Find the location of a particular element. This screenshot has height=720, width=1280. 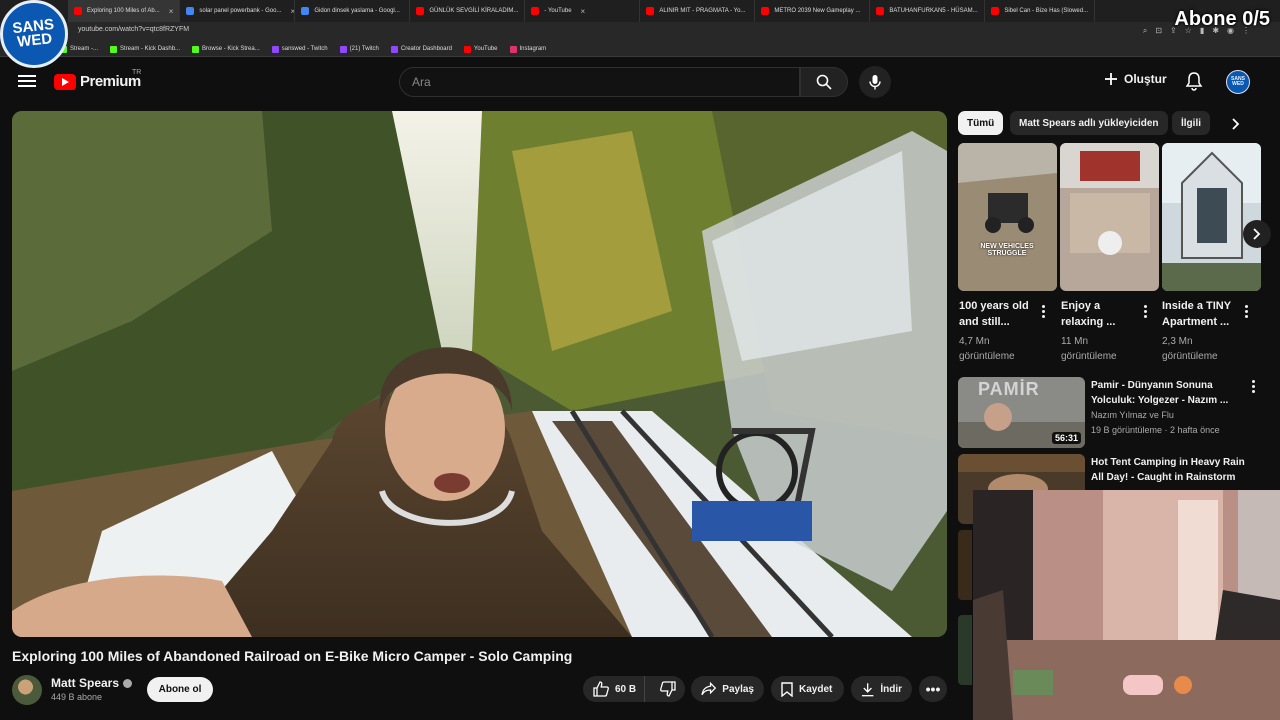

more-horizontal-icon: ••• is located at coordinates (933, 689).